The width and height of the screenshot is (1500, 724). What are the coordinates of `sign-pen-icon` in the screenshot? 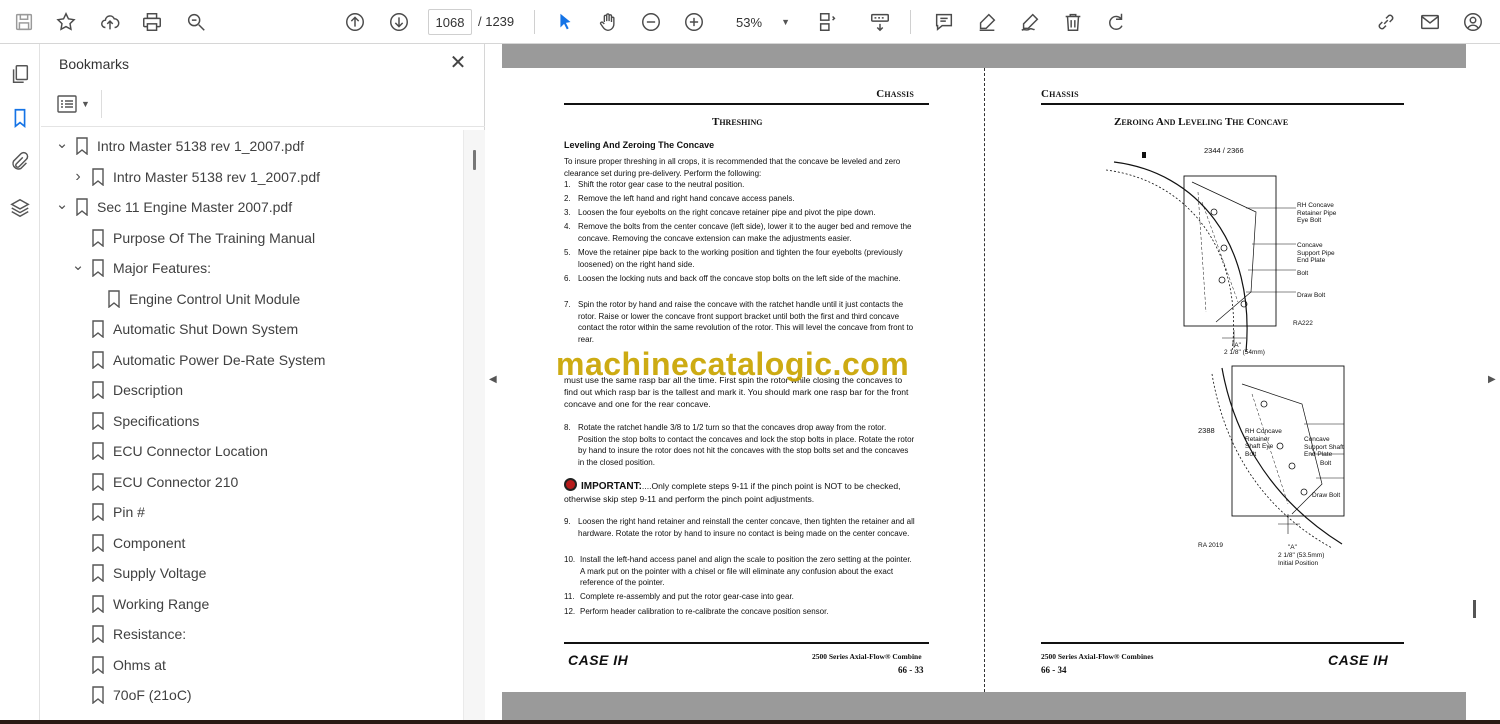 It's located at (1030, 22).